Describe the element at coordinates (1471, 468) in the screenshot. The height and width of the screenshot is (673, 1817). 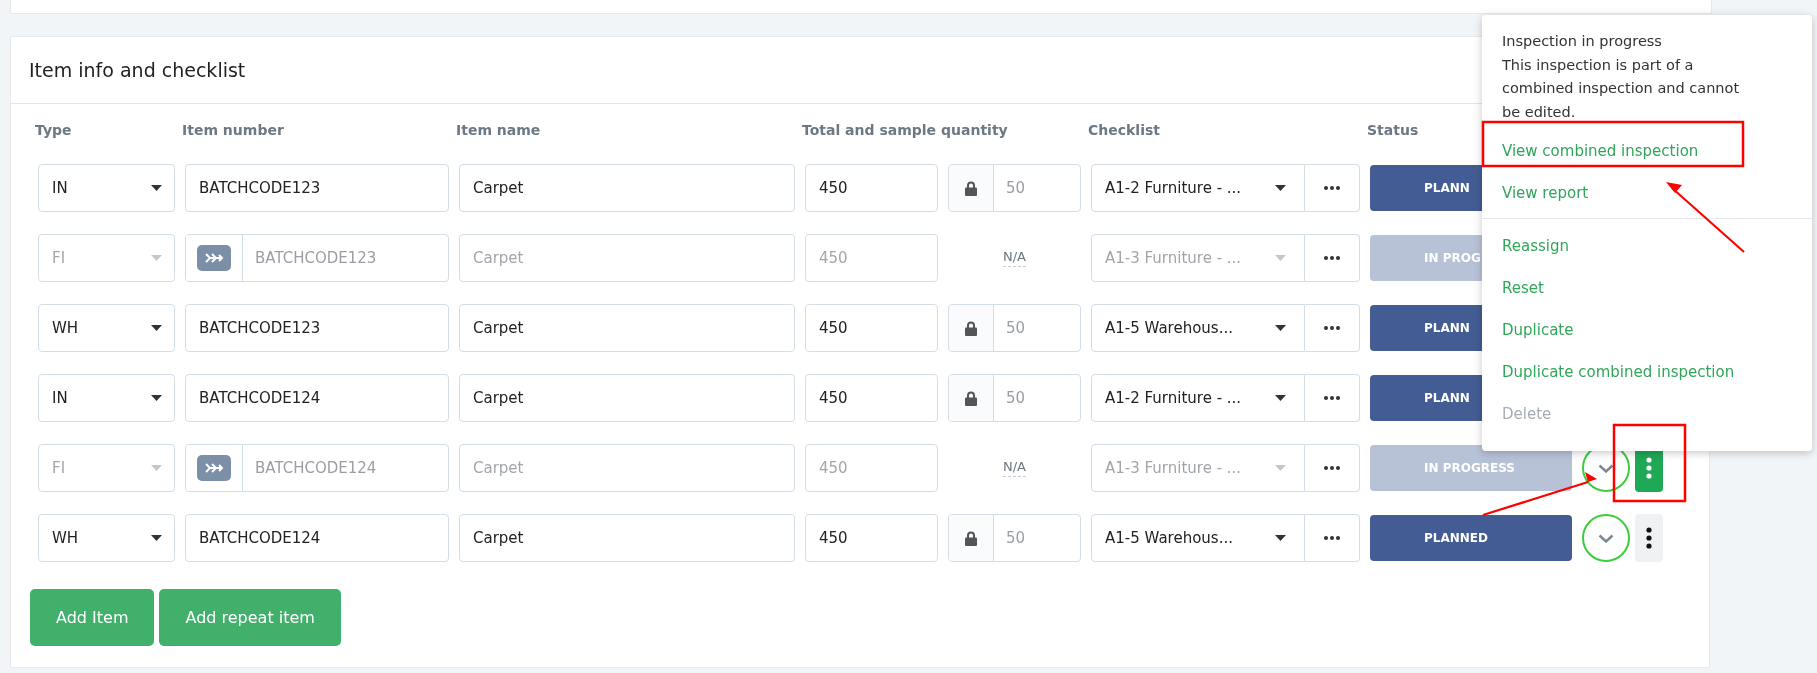
I see `status-badge: IN PROGRESS` at that location.